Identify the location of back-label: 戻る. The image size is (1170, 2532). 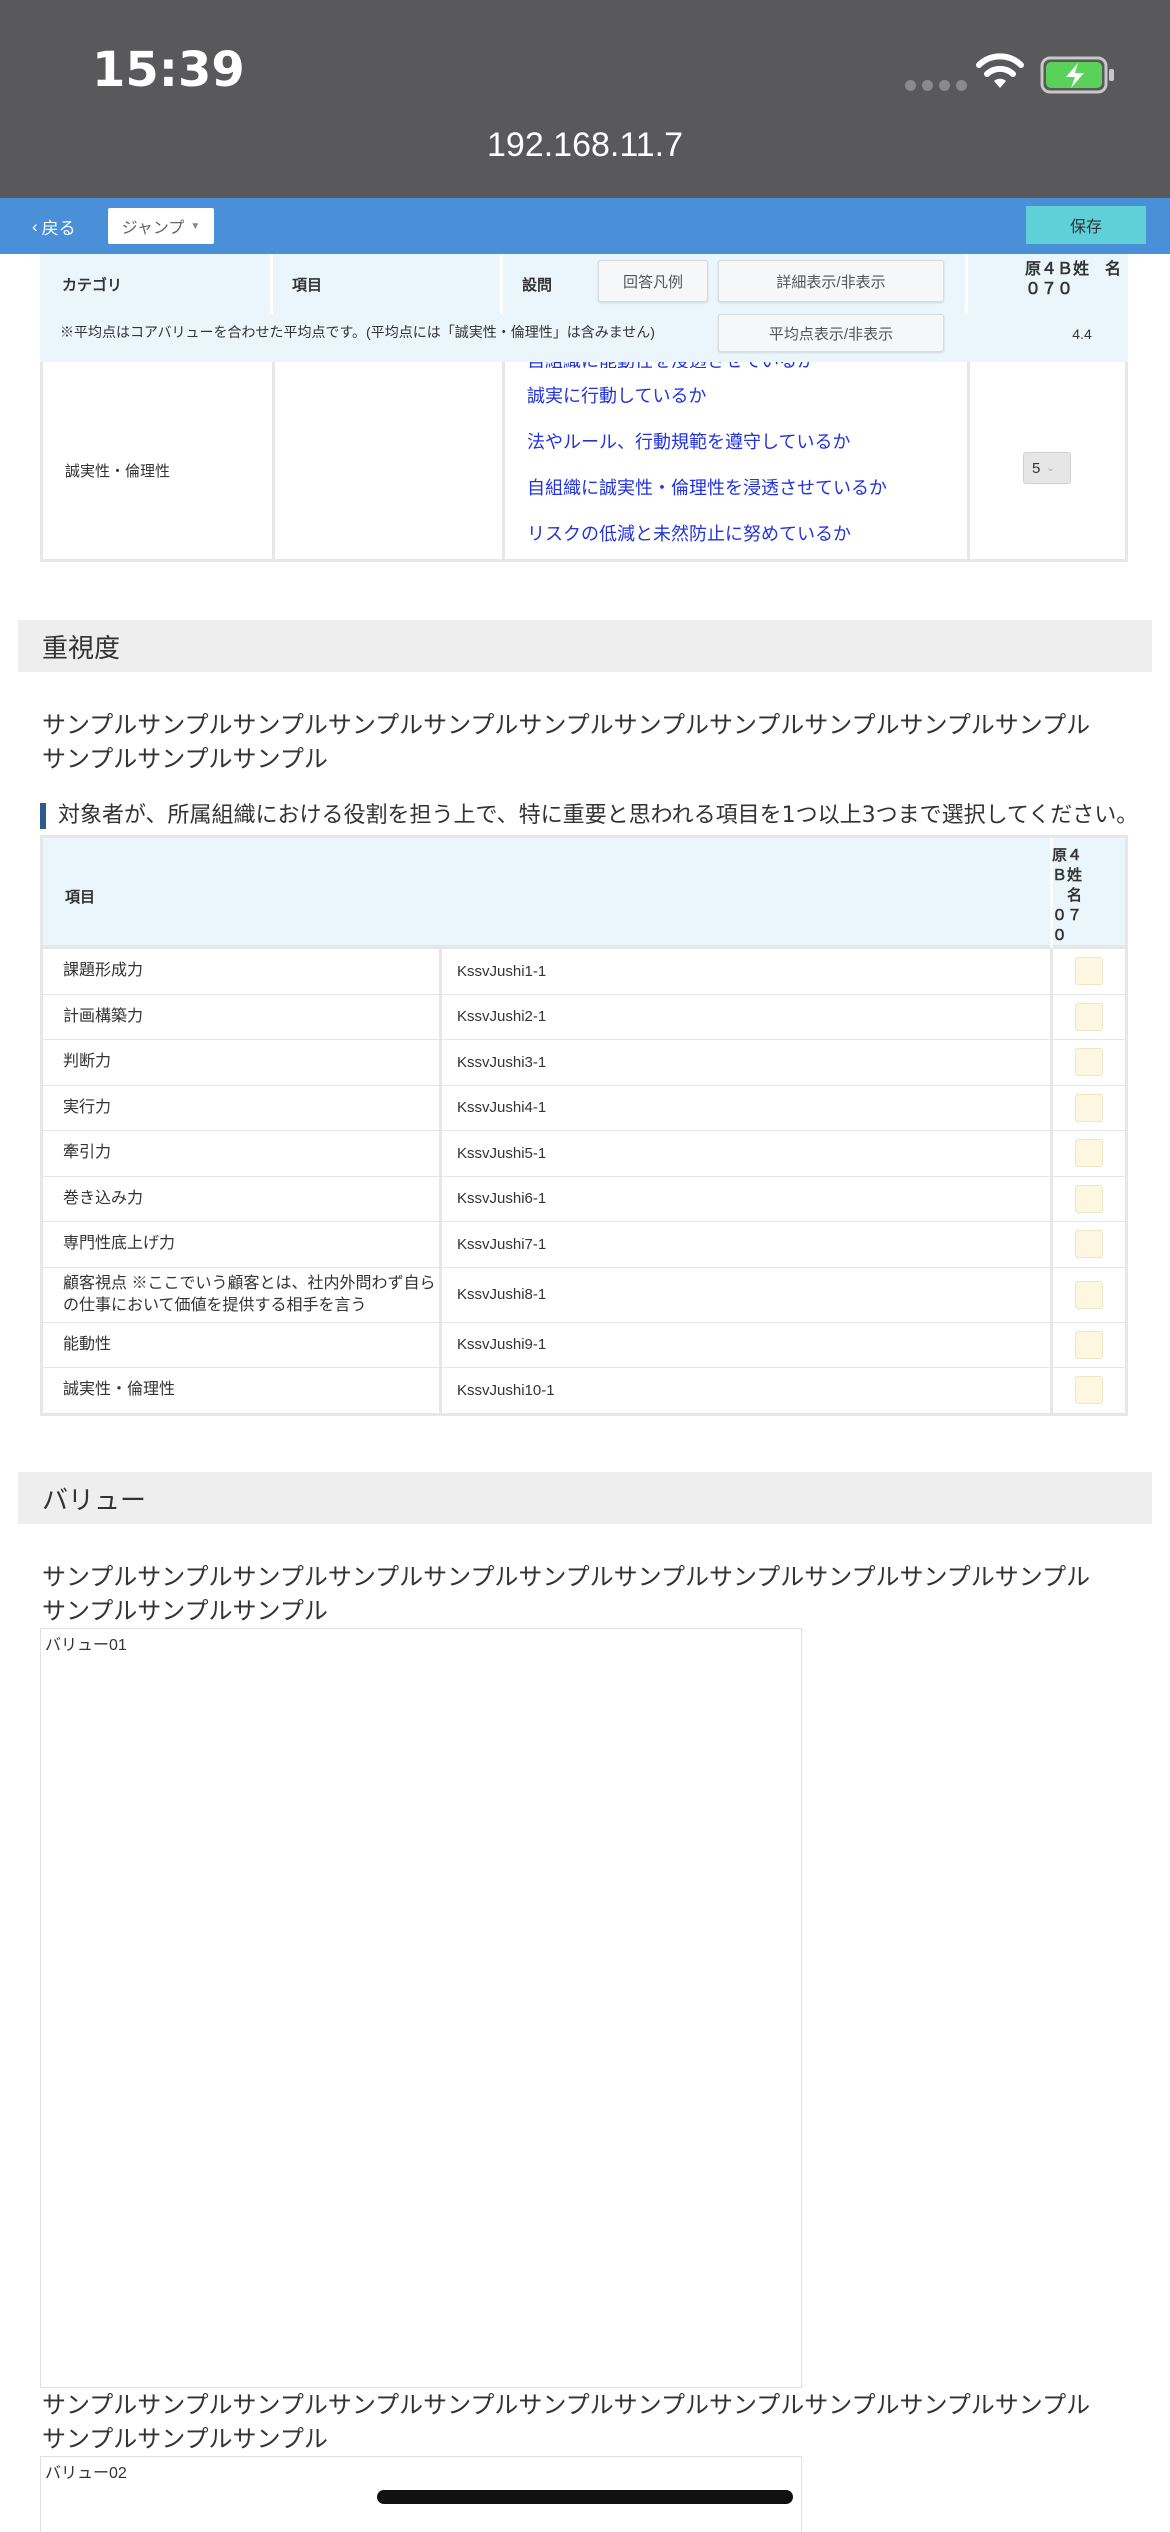
(58, 228).